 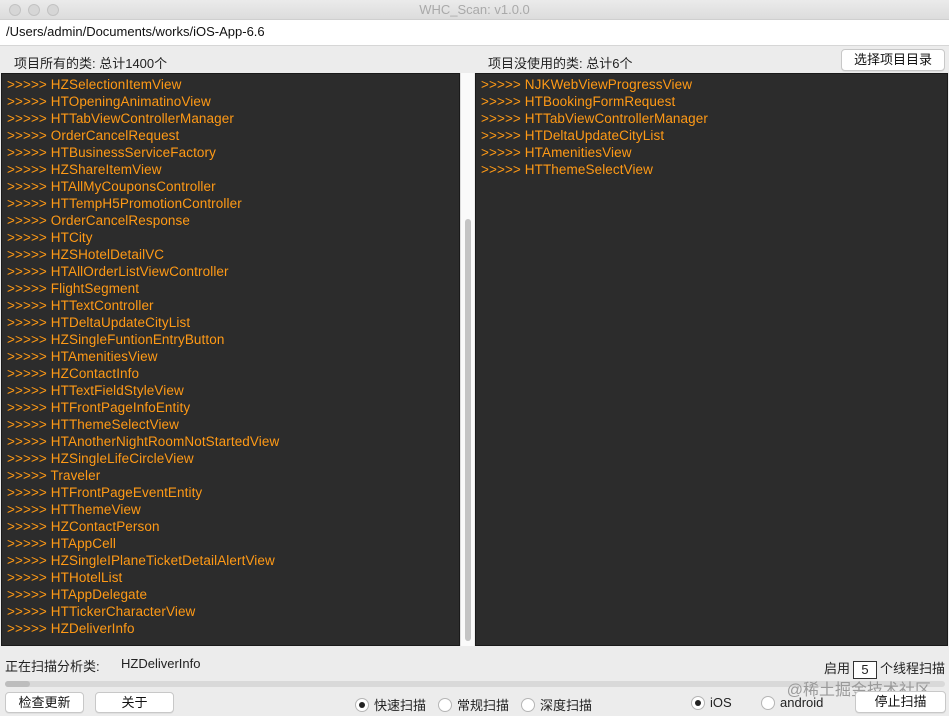 I want to click on class-list-item: >>>>> OrderCancelResponse, so click(x=233, y=220).